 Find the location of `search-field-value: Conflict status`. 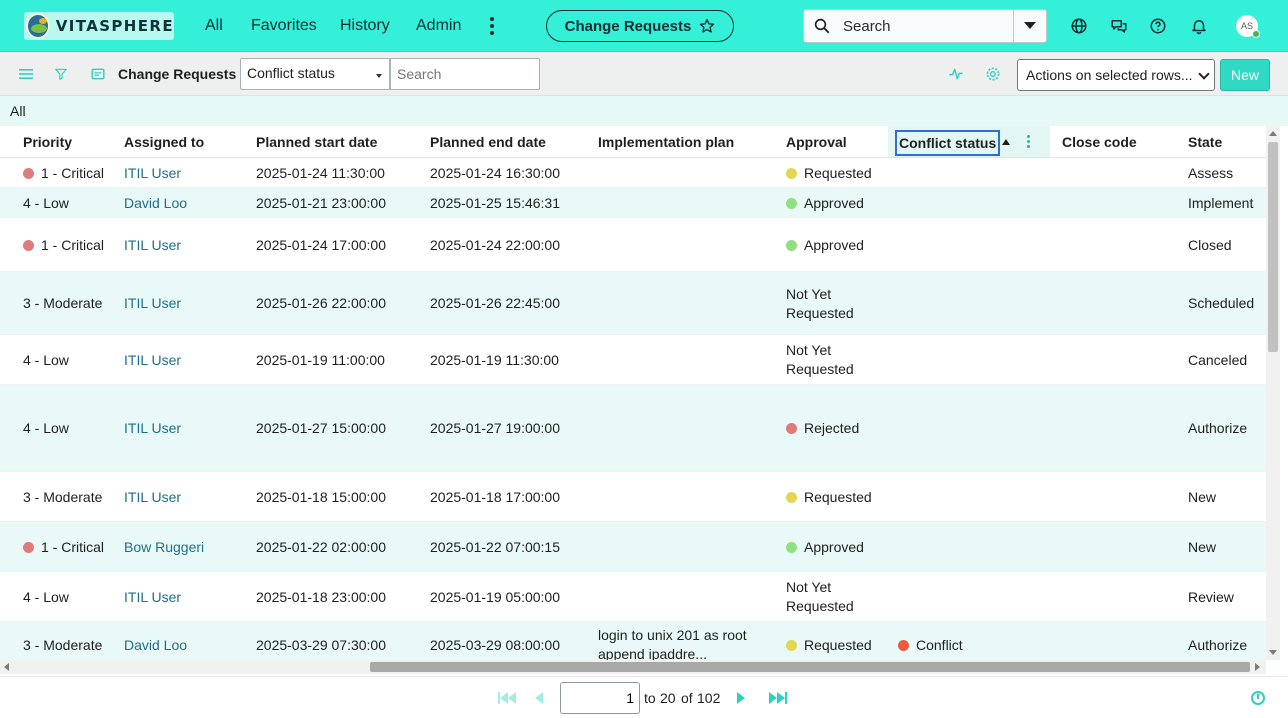

search-field-value: Conflict status is located at coordinates (291, 73).